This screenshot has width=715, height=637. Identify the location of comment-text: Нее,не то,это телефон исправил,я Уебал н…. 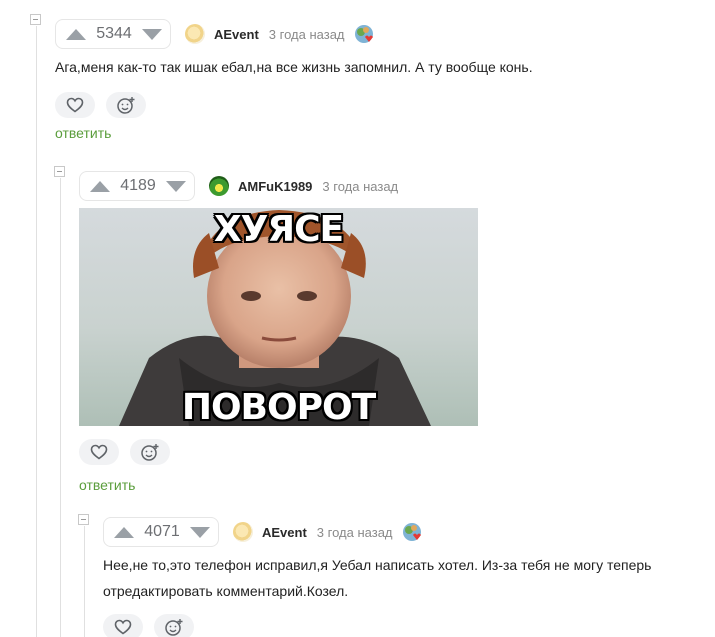
(377, 578).